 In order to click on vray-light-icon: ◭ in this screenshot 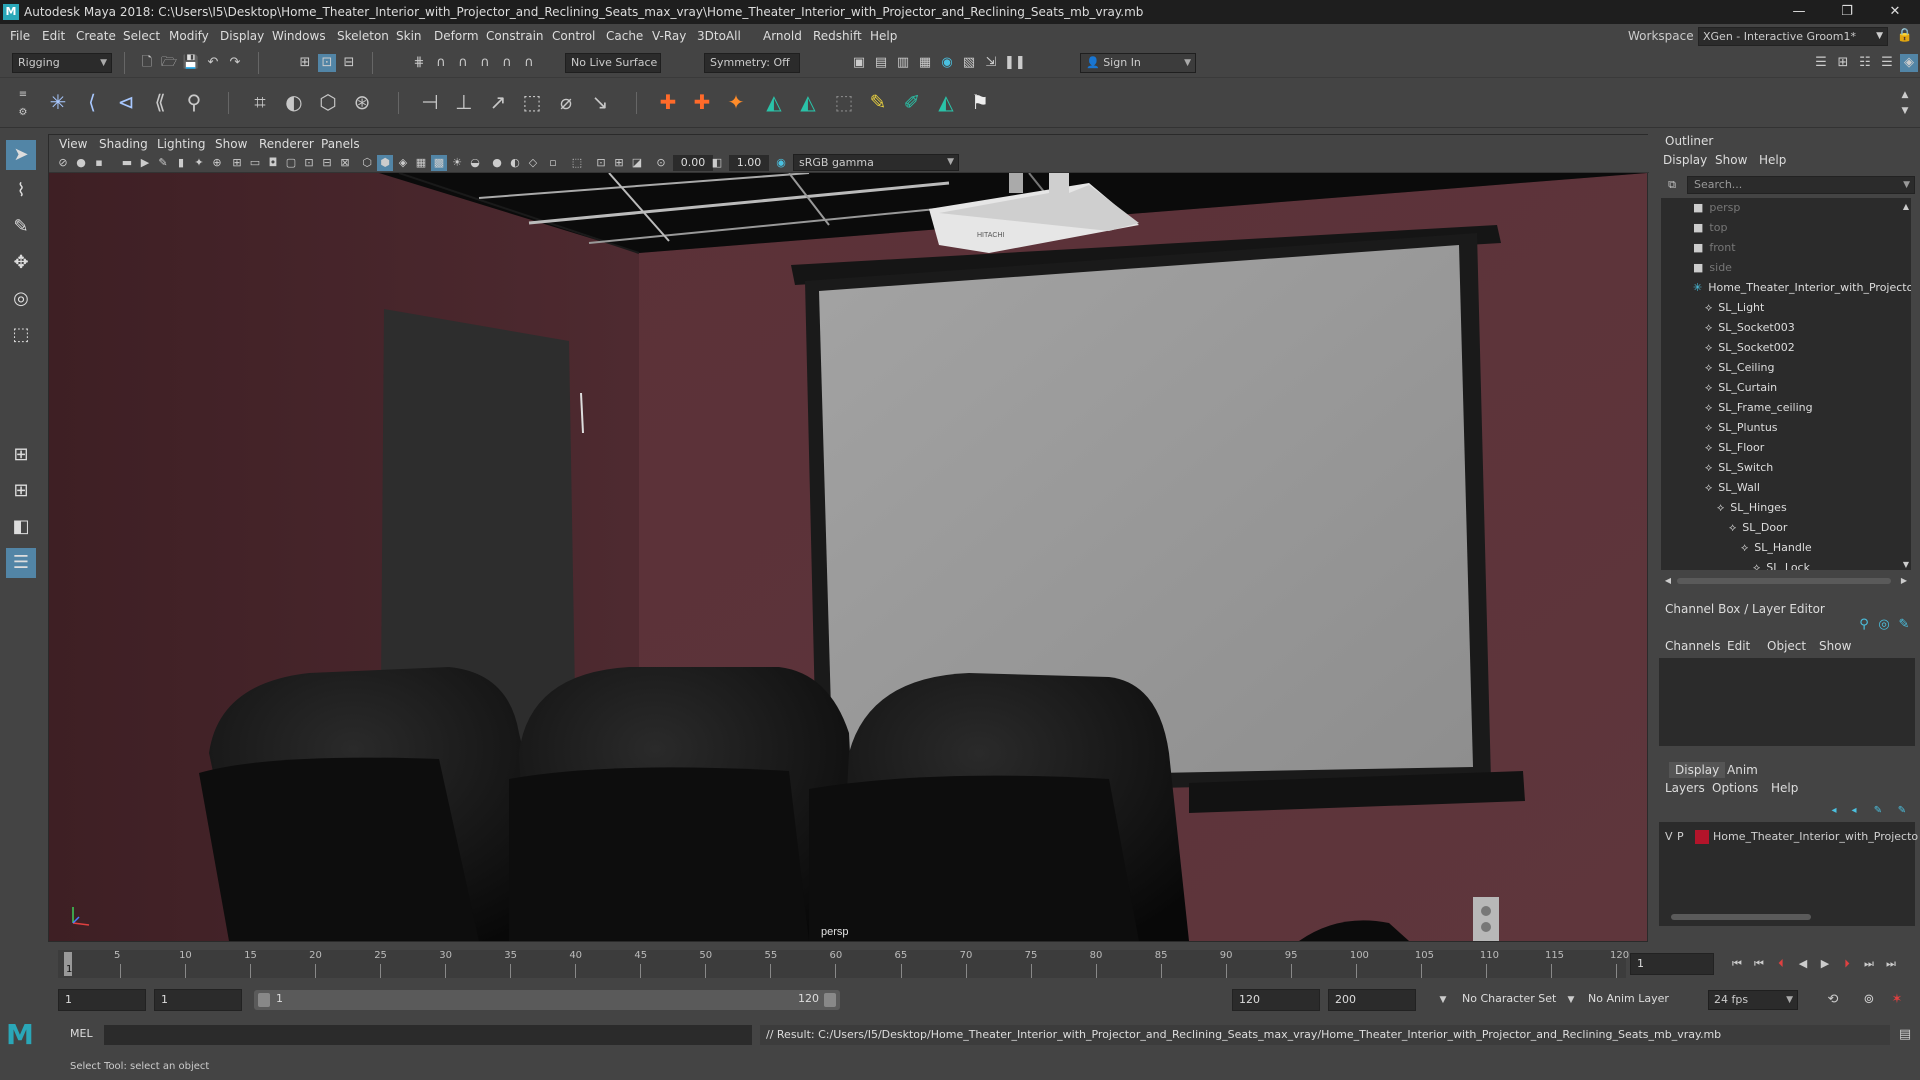, I will do `click(808, 102)`.